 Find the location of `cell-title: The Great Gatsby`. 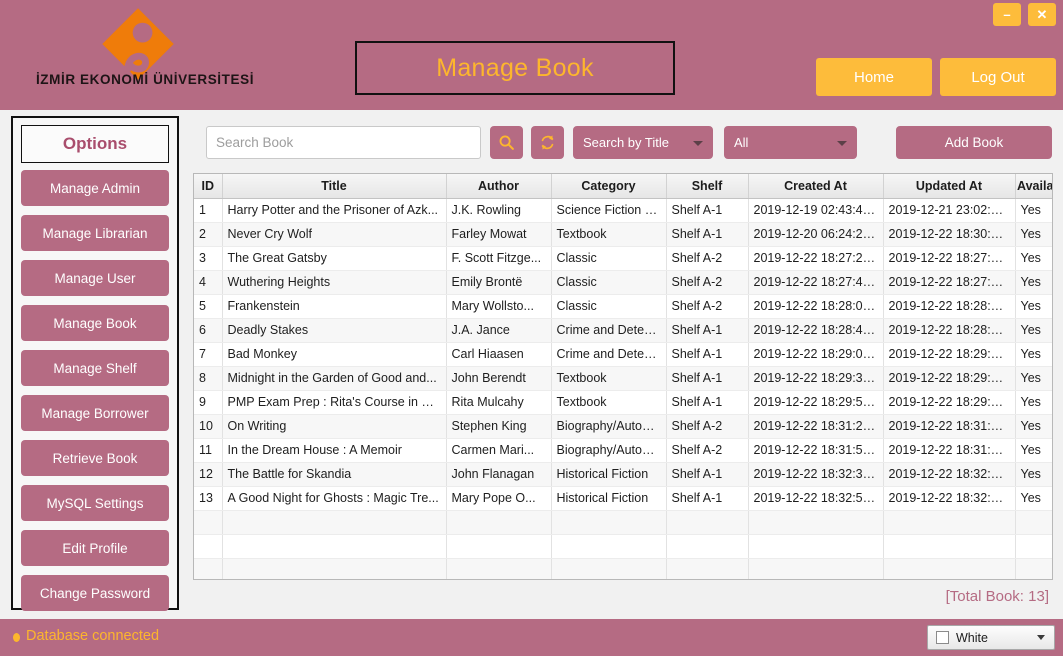

cell-title: The Great Gatsby is located at coordinates (334, 258).